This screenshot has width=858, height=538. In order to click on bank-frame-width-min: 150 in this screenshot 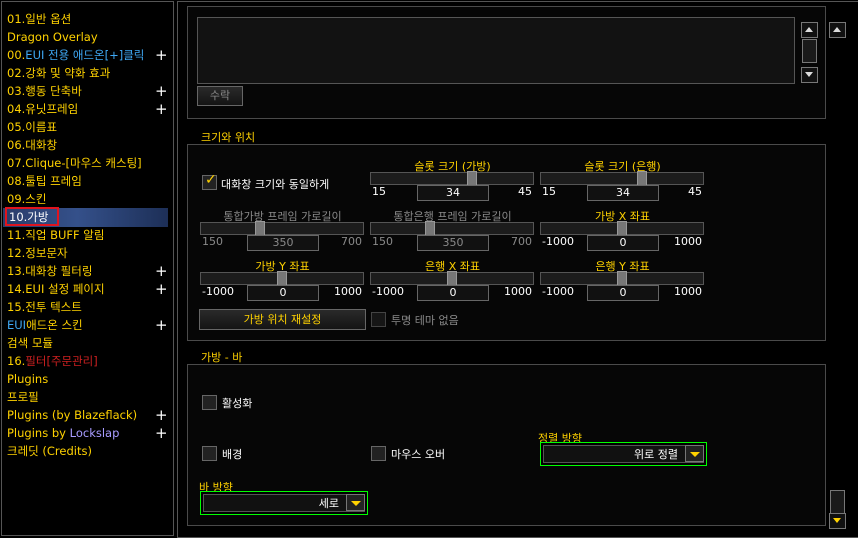, I will do `click(382, 241)`.